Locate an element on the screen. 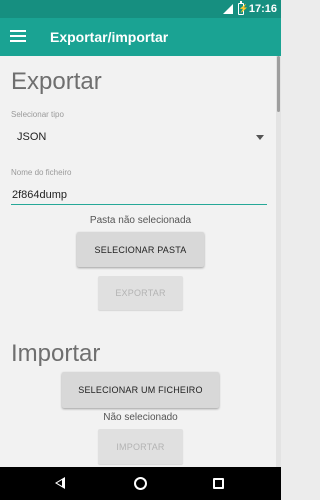  status-time: 17:16 is located at coordinates (262, 9).